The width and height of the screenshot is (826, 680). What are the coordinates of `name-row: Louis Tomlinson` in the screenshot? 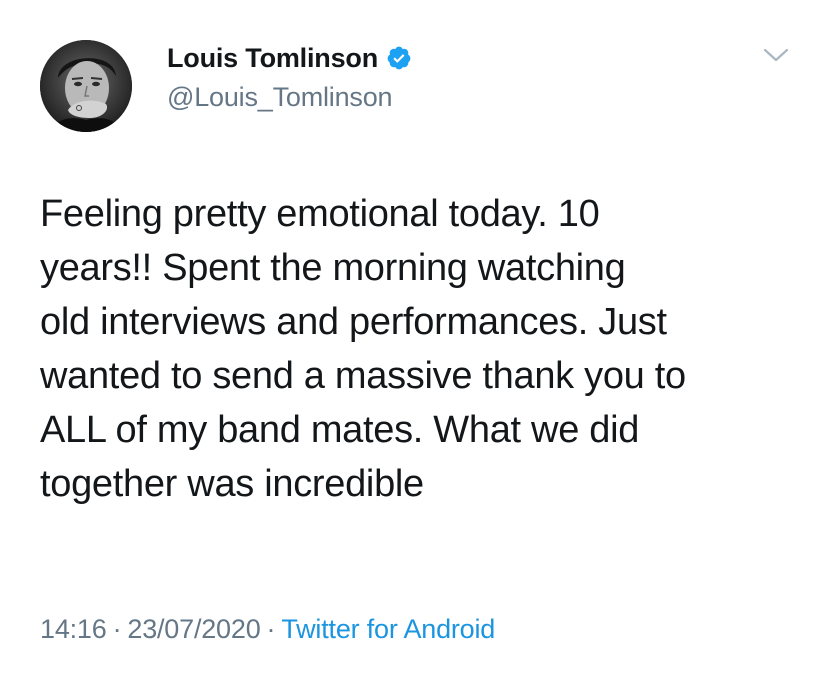 It's located at (289, 58).